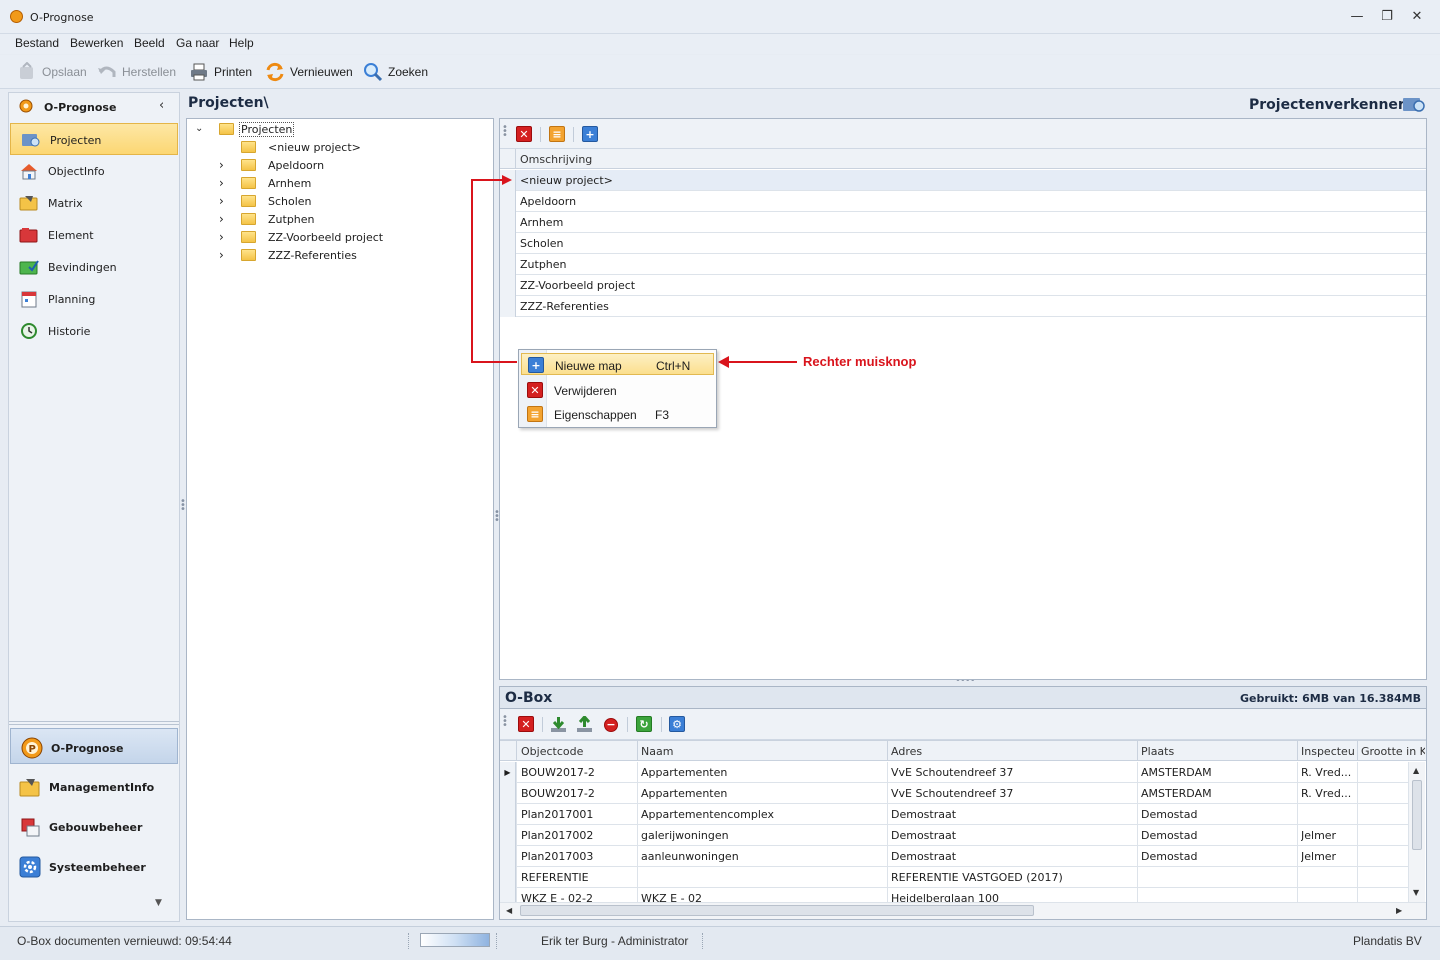  Describe the element at coordinates (94, 866) in the screenshot. I see `nav-module-systeembeheer: Systeembeheer` at that location.